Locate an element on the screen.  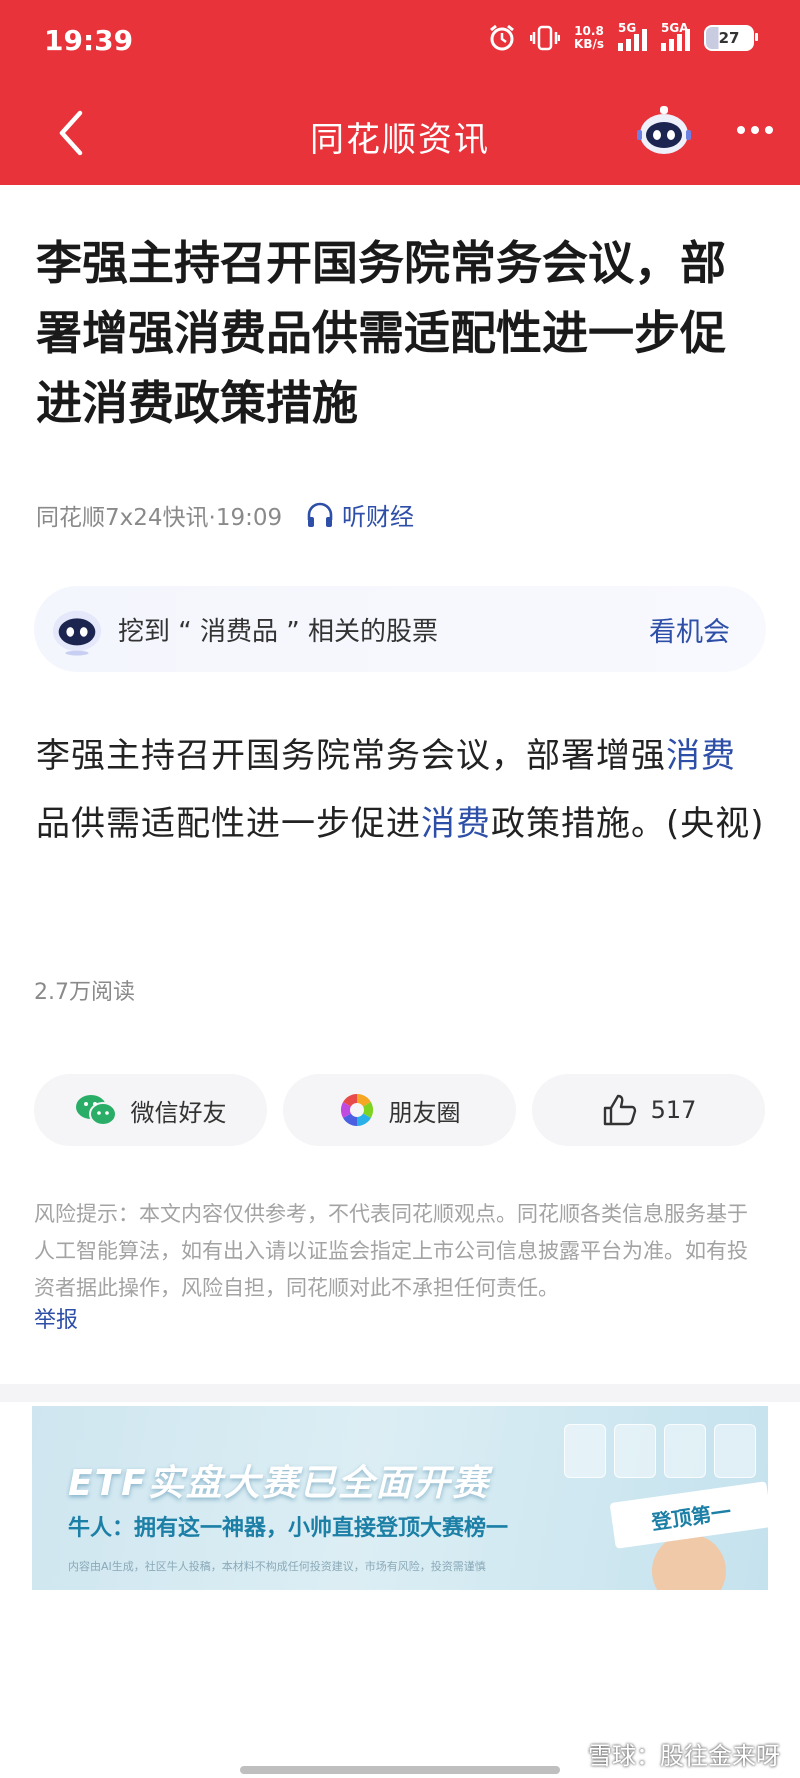
share-wechat-label: 微信好友 is located at coordinates (178, 1112).